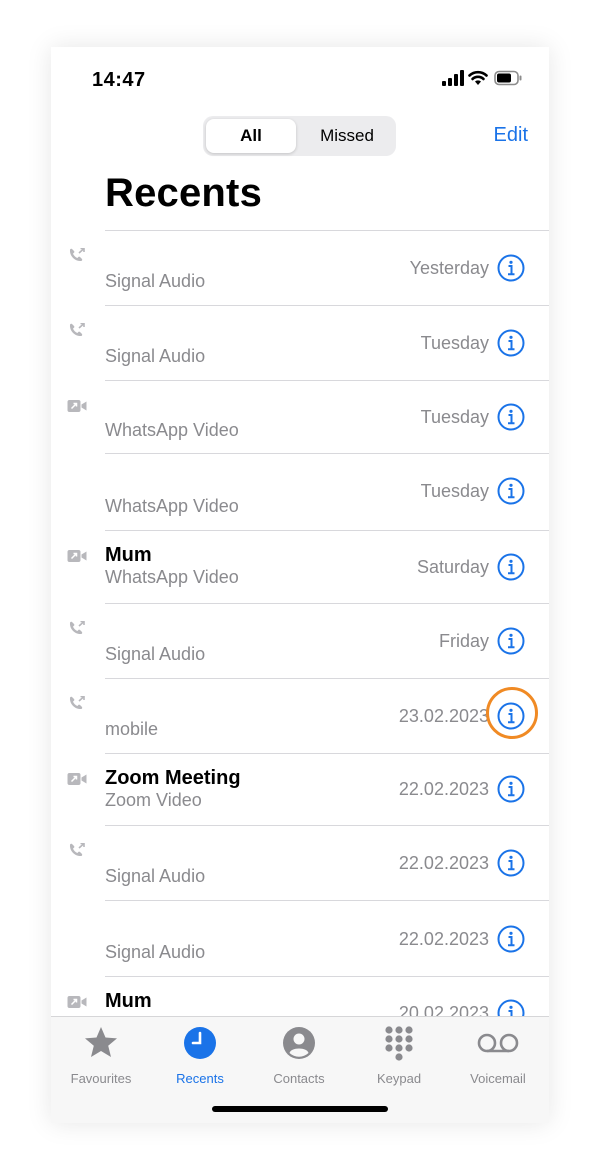 This screenshot has height=1172, width=600. I want to click on contact-name: Zoom Meeting, so click(173, 778).